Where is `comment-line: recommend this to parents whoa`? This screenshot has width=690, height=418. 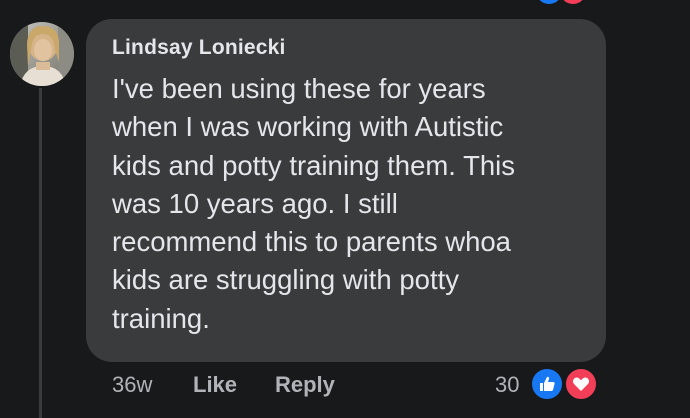 comment-line: recommend this to parents whoa is located at coordinates (311, 242).